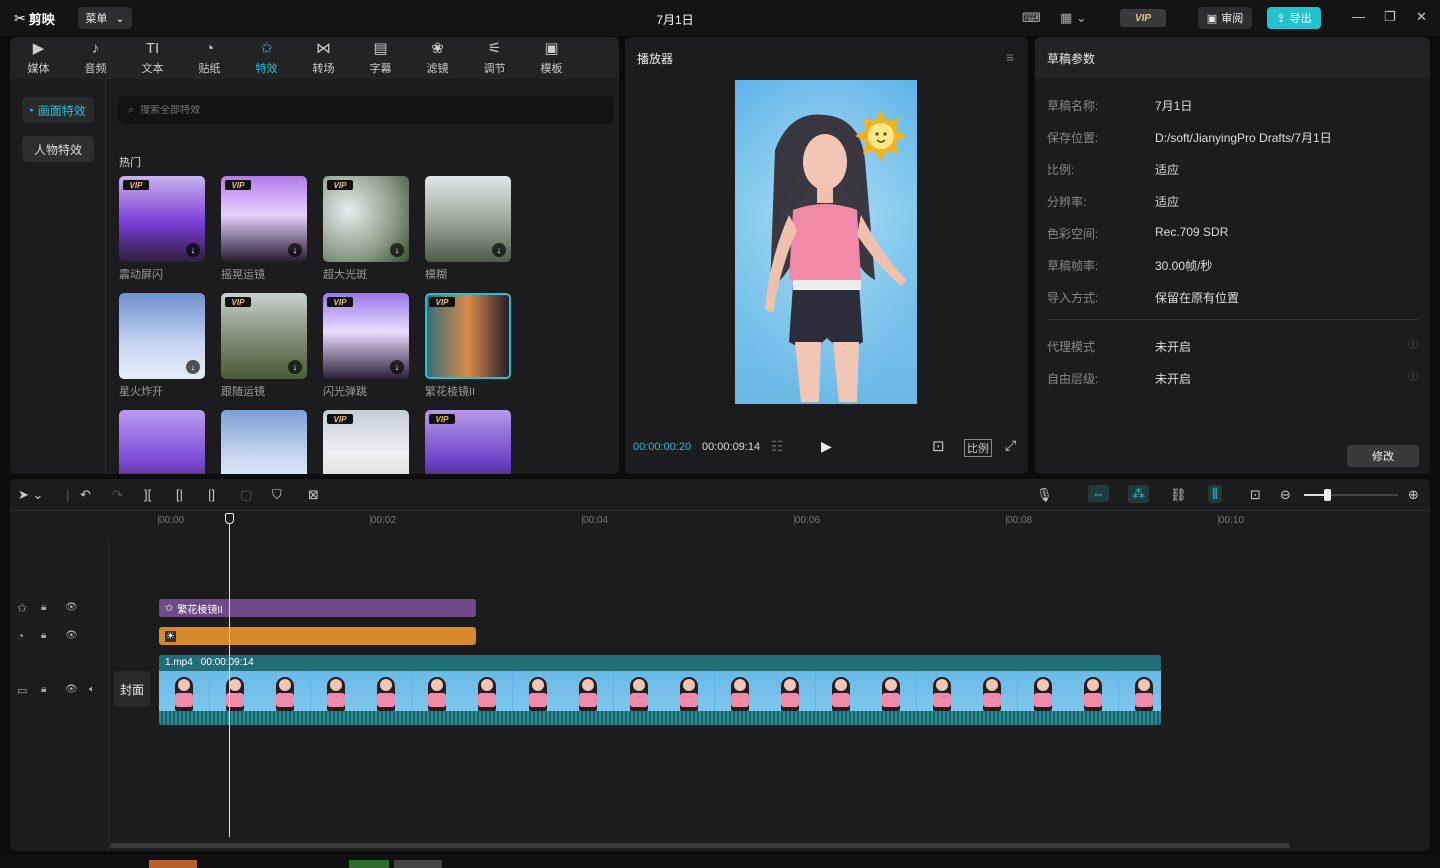 This screenshot has width=1440, height=868. What do you see at coordinates (938, 446) in the screenshot?
I see `screenshot-icon: ⊡` at bounding box center [938, 446].